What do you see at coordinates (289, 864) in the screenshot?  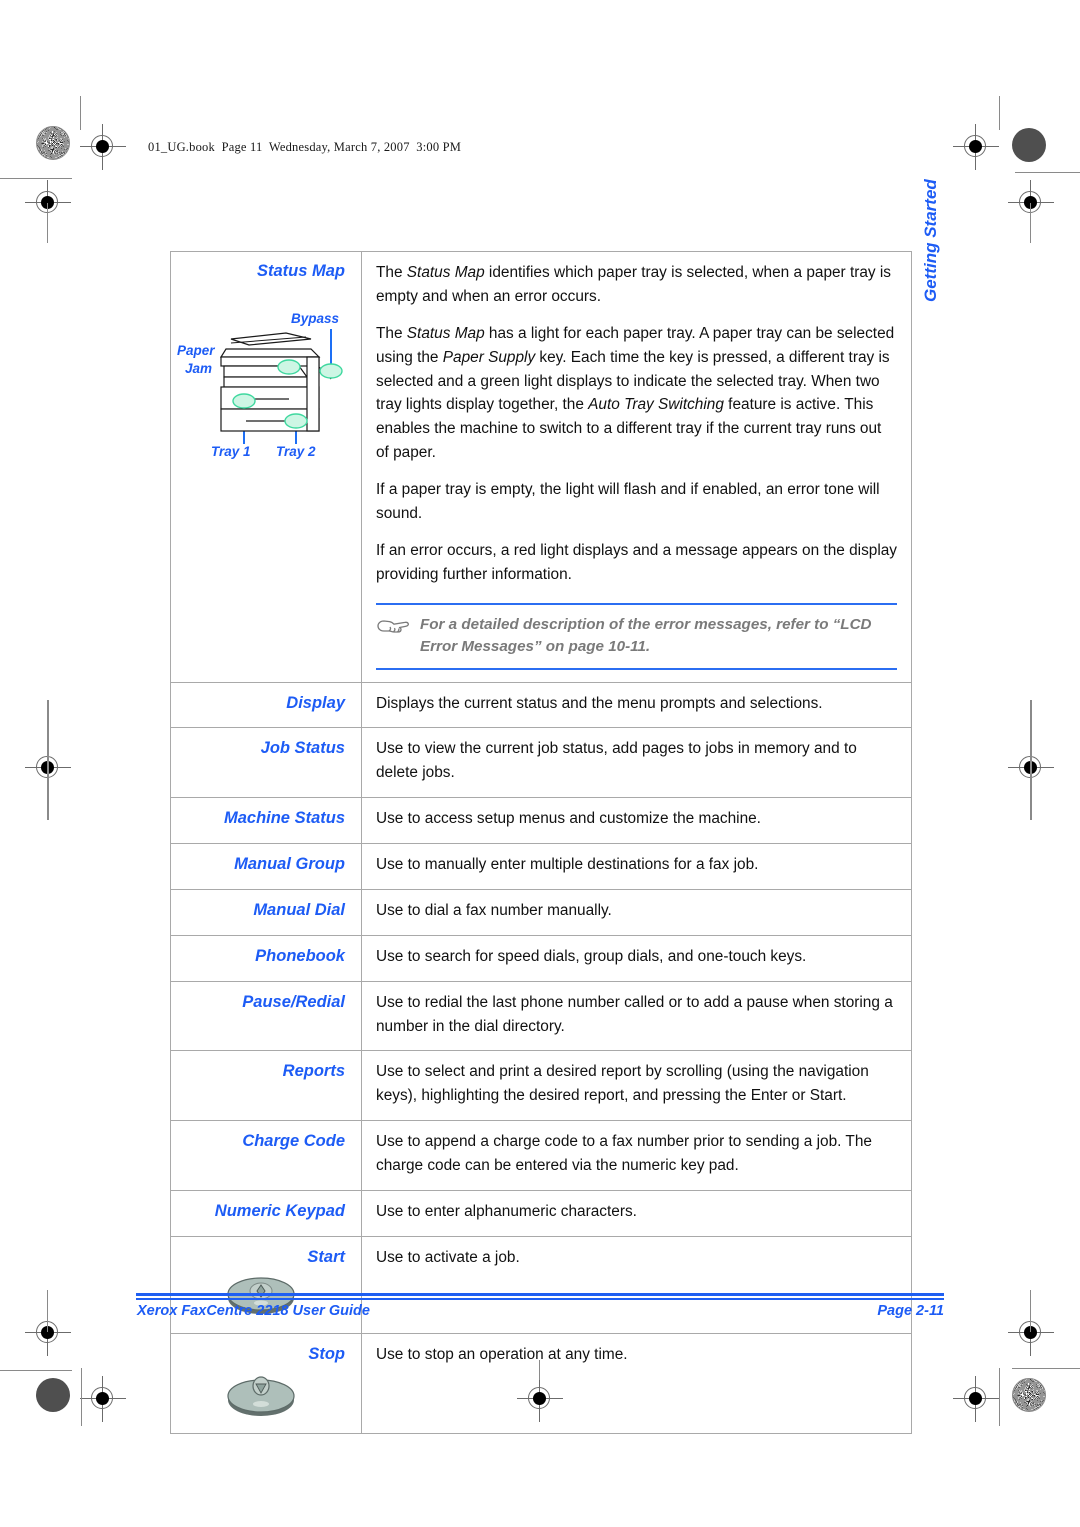 I see `feature-label: Manual Group` at bounding box center [289, 864].